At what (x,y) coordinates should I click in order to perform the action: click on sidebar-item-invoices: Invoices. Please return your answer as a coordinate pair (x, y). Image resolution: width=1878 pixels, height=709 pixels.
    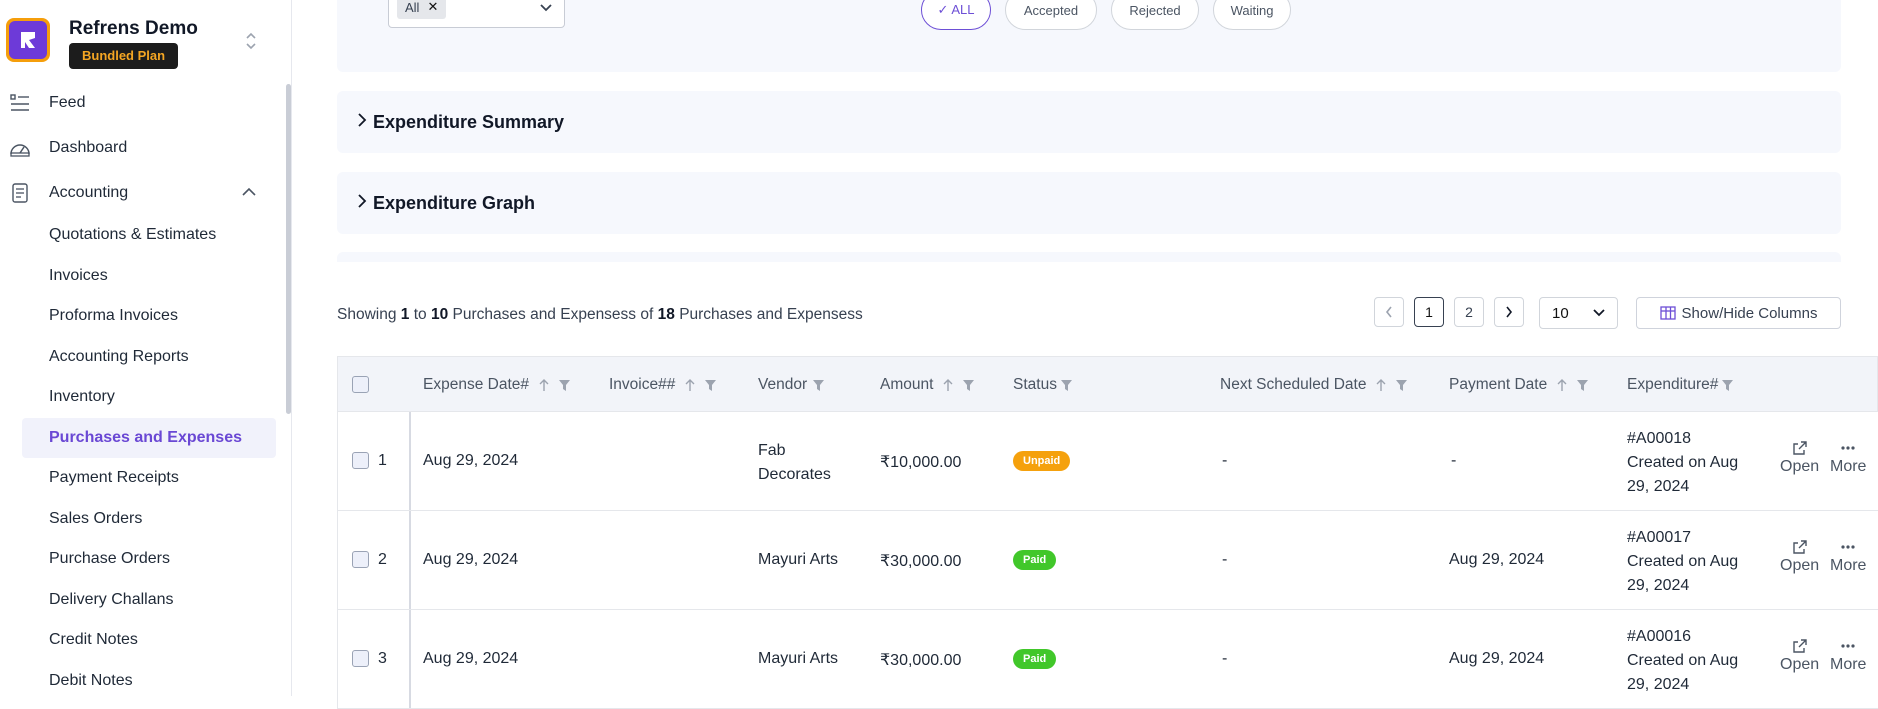
    Looking at the image, I should click on (142, 276).